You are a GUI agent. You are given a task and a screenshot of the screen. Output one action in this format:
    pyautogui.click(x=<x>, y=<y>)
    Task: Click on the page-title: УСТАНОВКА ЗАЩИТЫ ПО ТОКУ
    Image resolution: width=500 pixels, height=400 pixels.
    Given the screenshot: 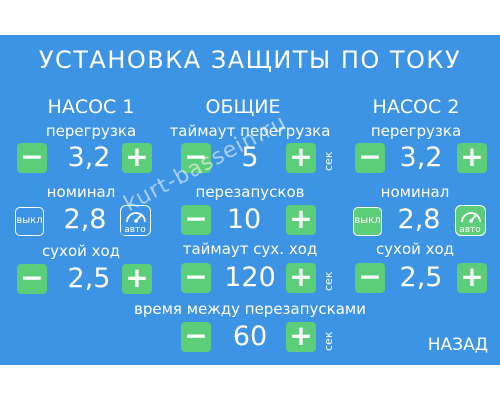 What is the action you would take?
    pyautogui.click(x=250, y=60)
    